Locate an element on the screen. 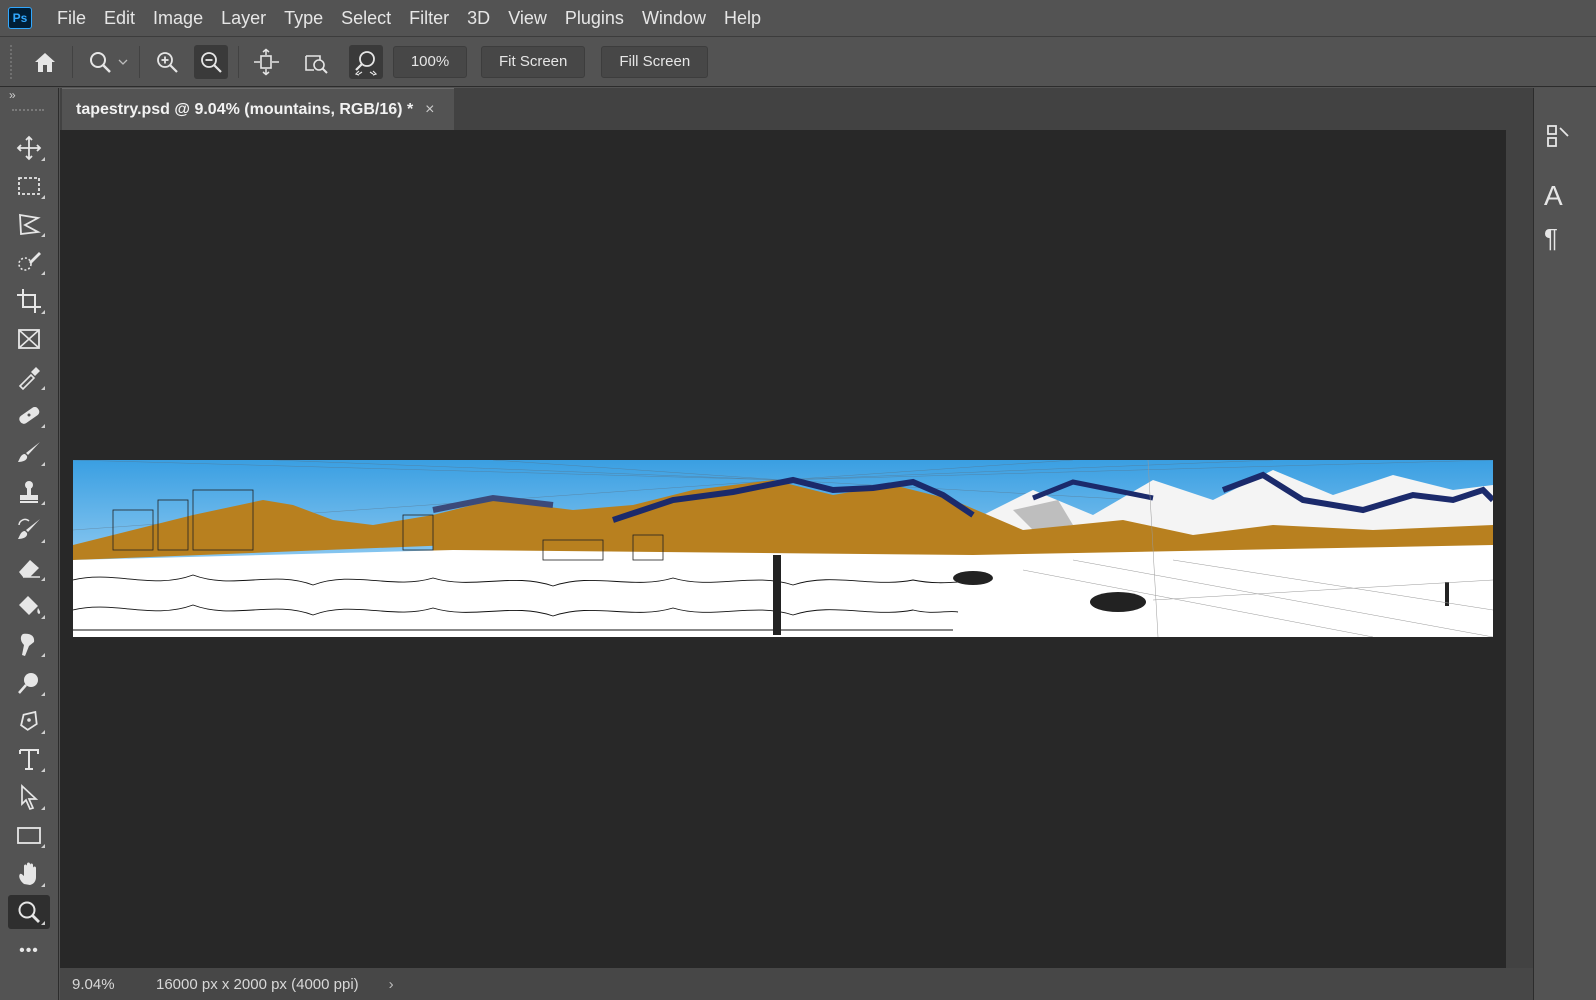  dodge-tool-button is located at coordinates (29, 683).